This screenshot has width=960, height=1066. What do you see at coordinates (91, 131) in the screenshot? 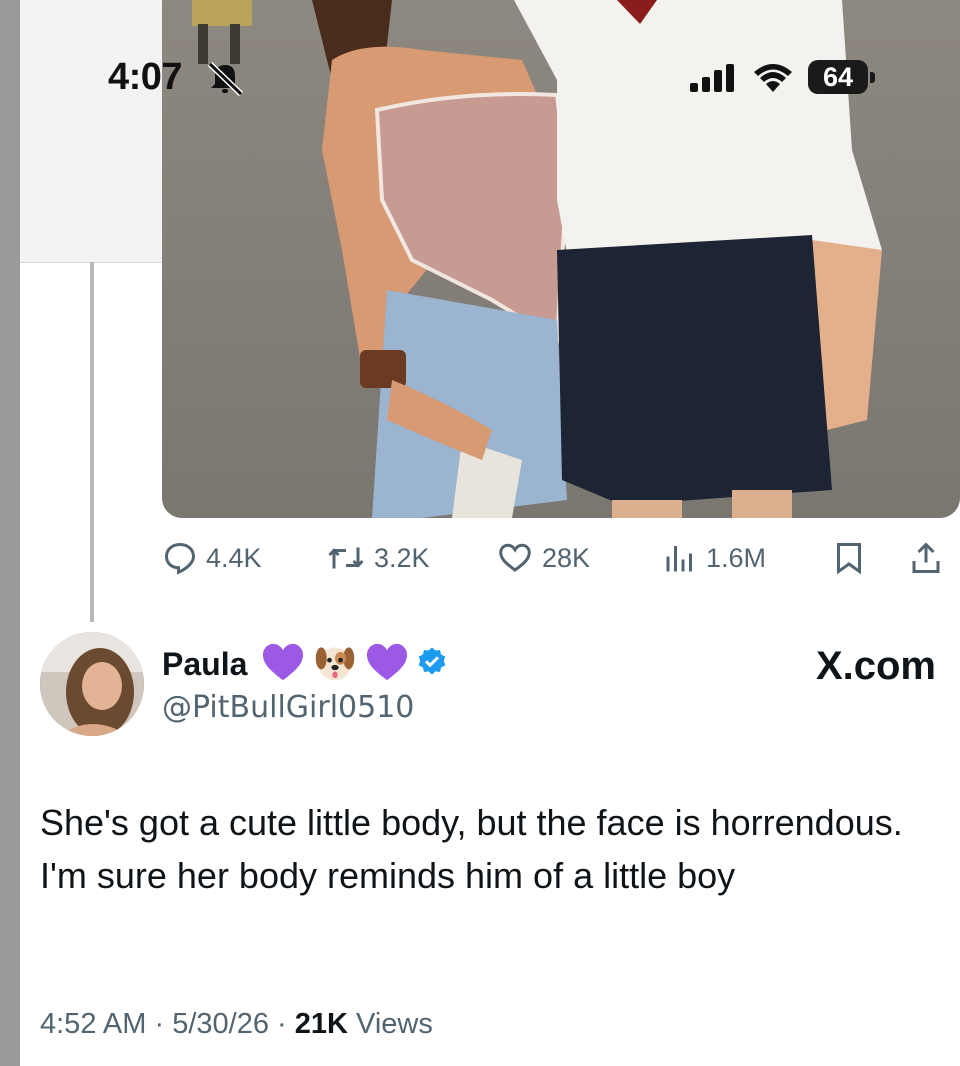
I see `previous-card-edge` at bounding box center [91, 131].